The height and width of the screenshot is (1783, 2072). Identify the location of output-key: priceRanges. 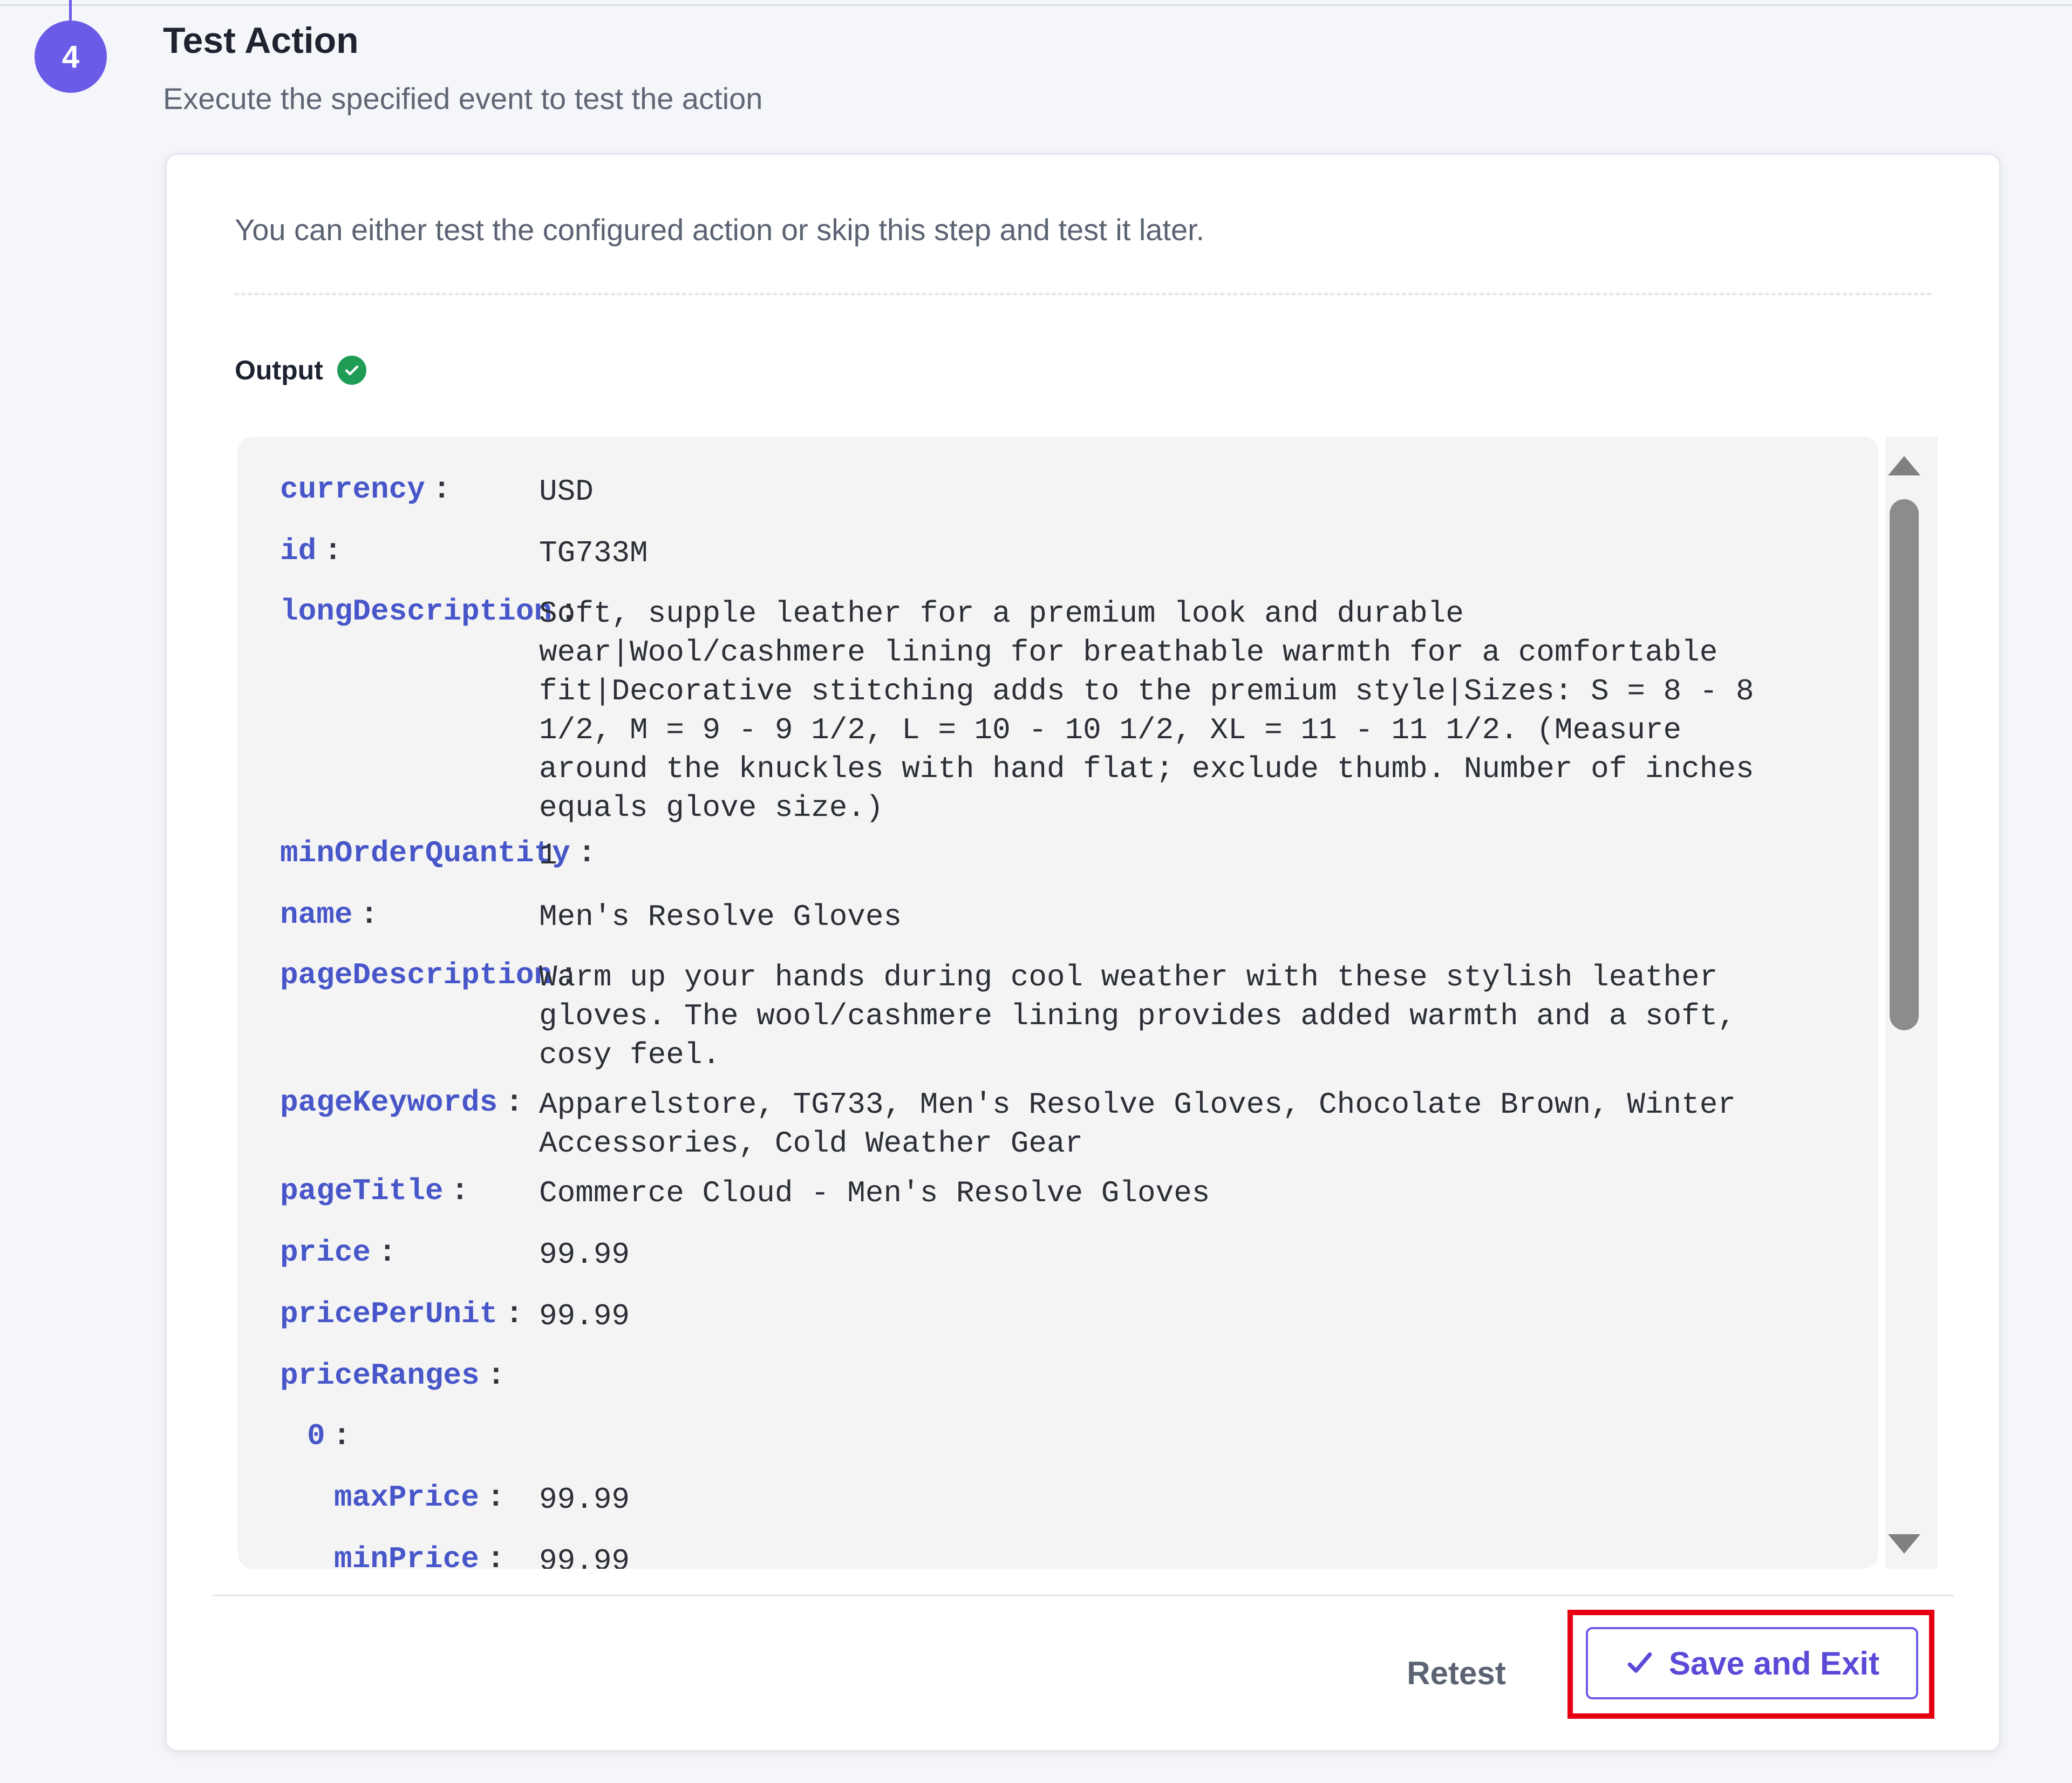
(380, 1376).